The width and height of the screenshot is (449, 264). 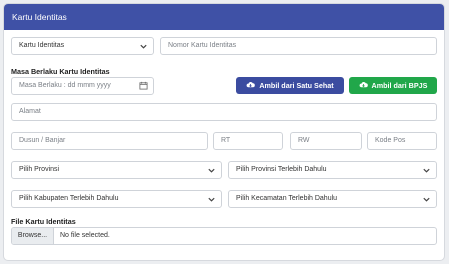 I want to click on province-select: Pilih Provinsi, so click(x=116, y=170).